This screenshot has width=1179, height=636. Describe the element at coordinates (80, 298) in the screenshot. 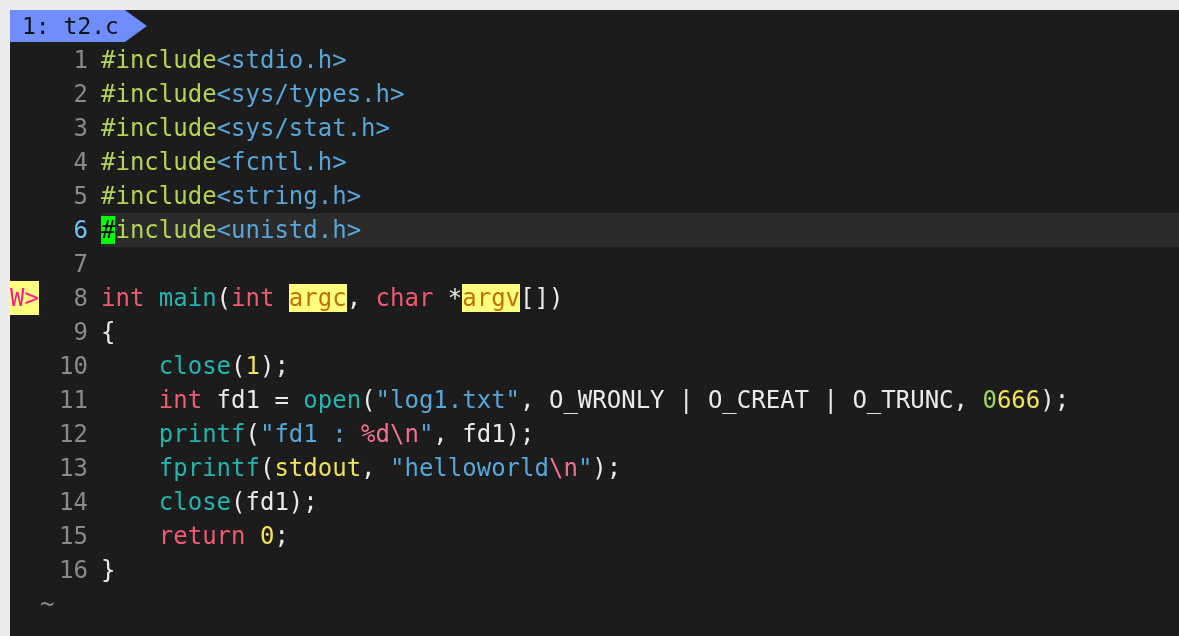

I see `line-number: 8` at that location.